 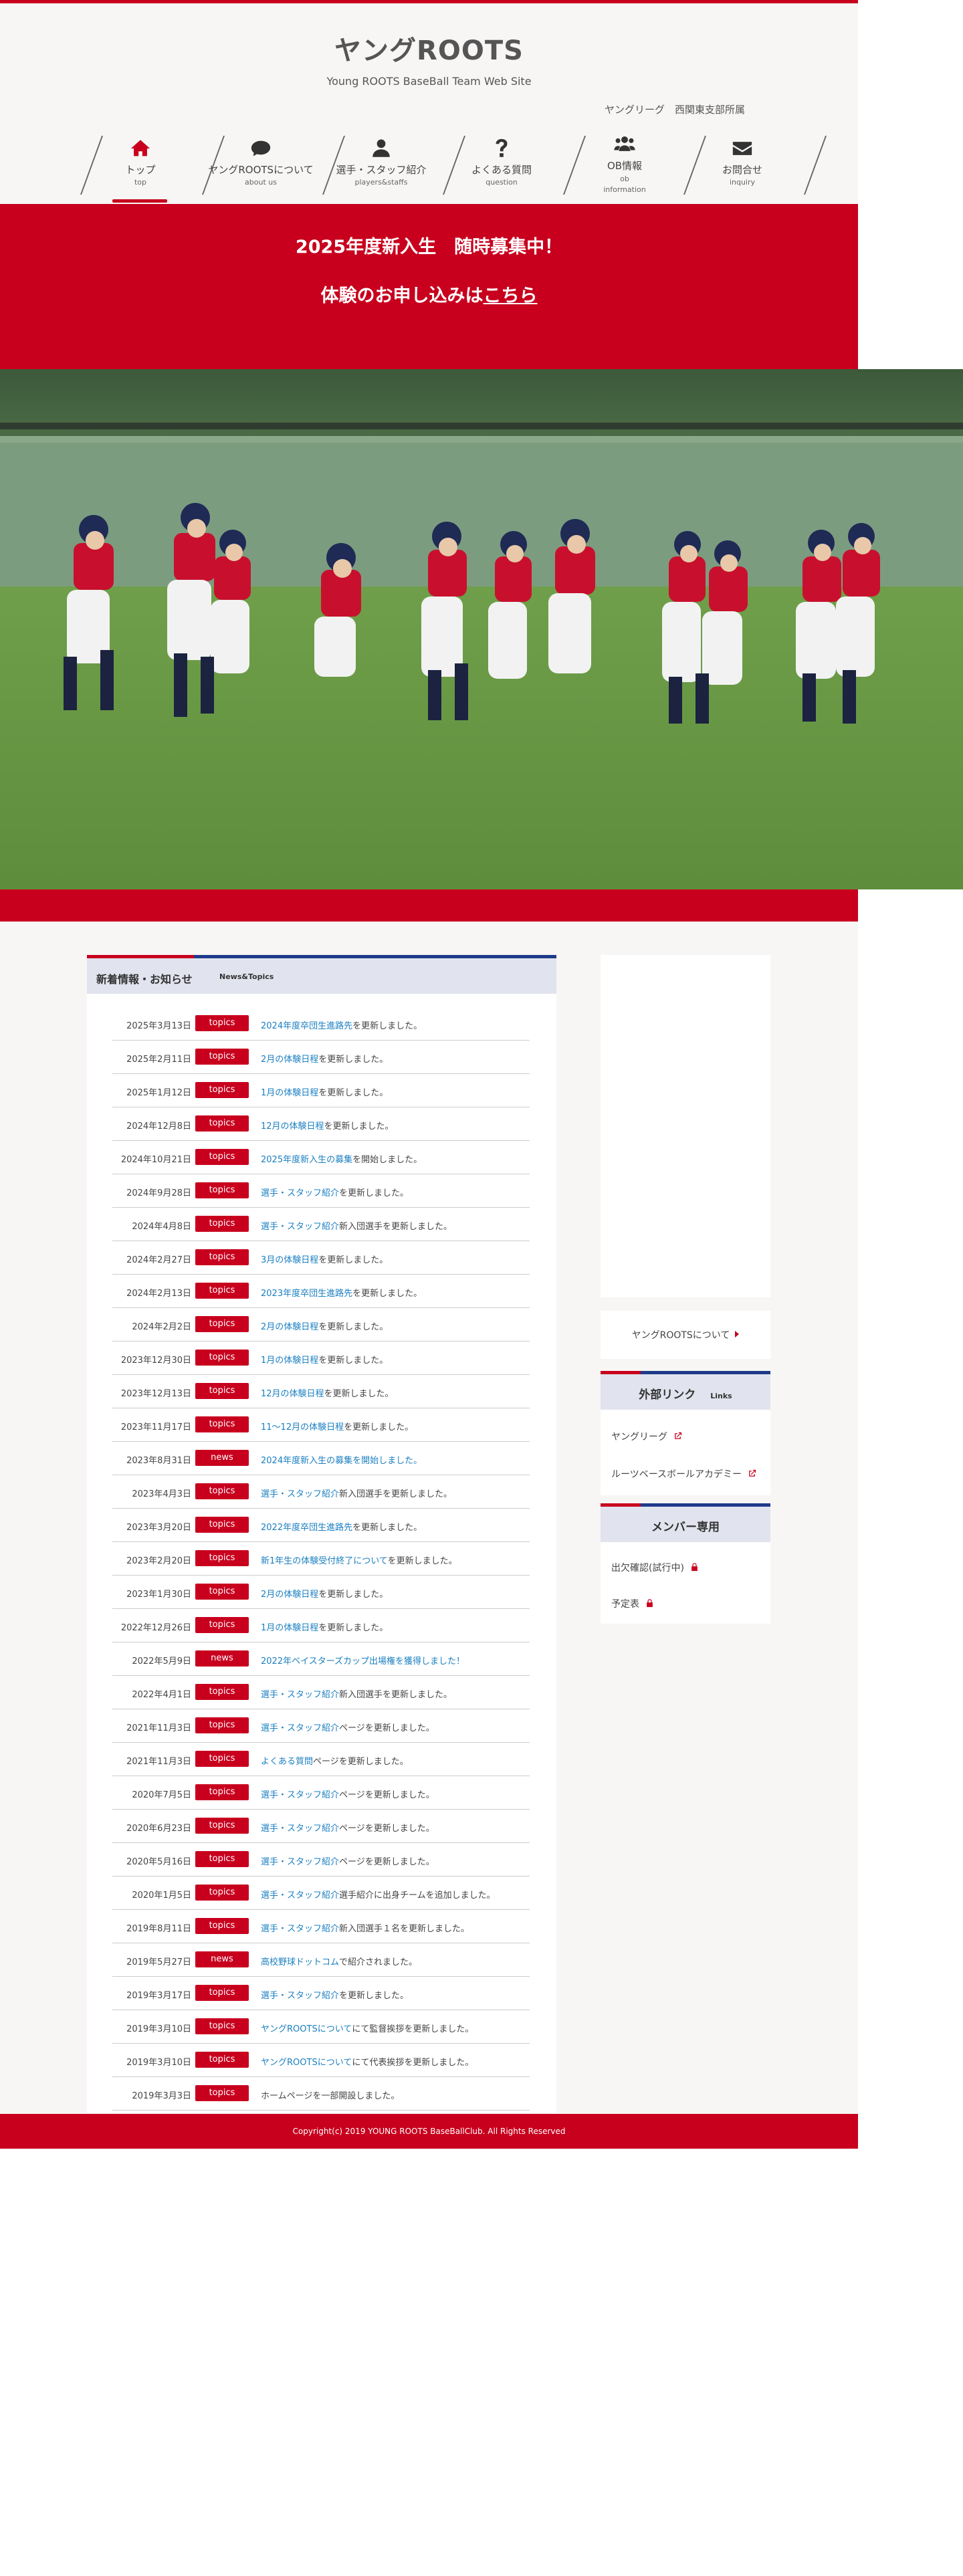 I want to click on news-title-en: News&Topics, so click(x=246, y=976).